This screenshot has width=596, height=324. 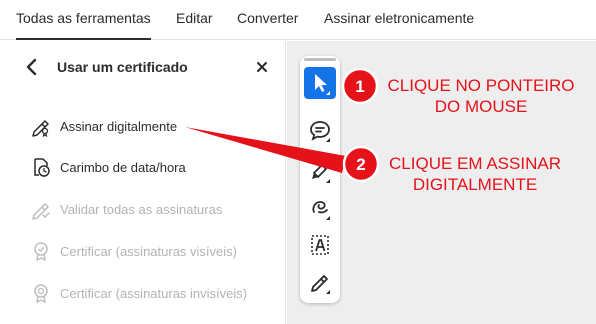 What do you see at coordinates (475, 174) in the screenshot?
I see `step2-instruction: CLIQUE EM ASSINAR DIGITALMENTE` at bounding box center [475, 174].